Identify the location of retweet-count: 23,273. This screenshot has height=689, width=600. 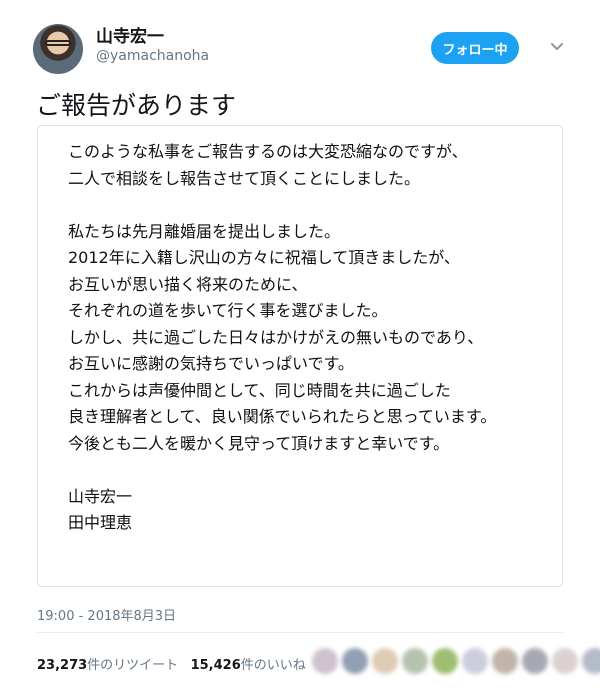
(62, 665).